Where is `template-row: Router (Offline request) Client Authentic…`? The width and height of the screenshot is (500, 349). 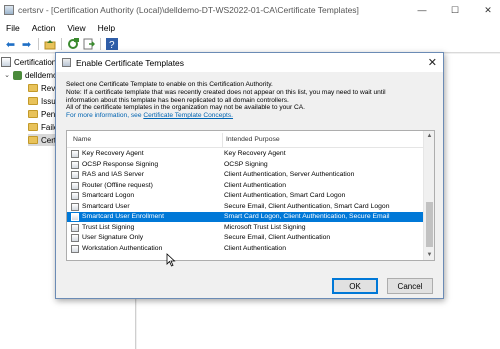 template-row: Router (Offline request) Client Authentic… is located at coordinates (245, 186).